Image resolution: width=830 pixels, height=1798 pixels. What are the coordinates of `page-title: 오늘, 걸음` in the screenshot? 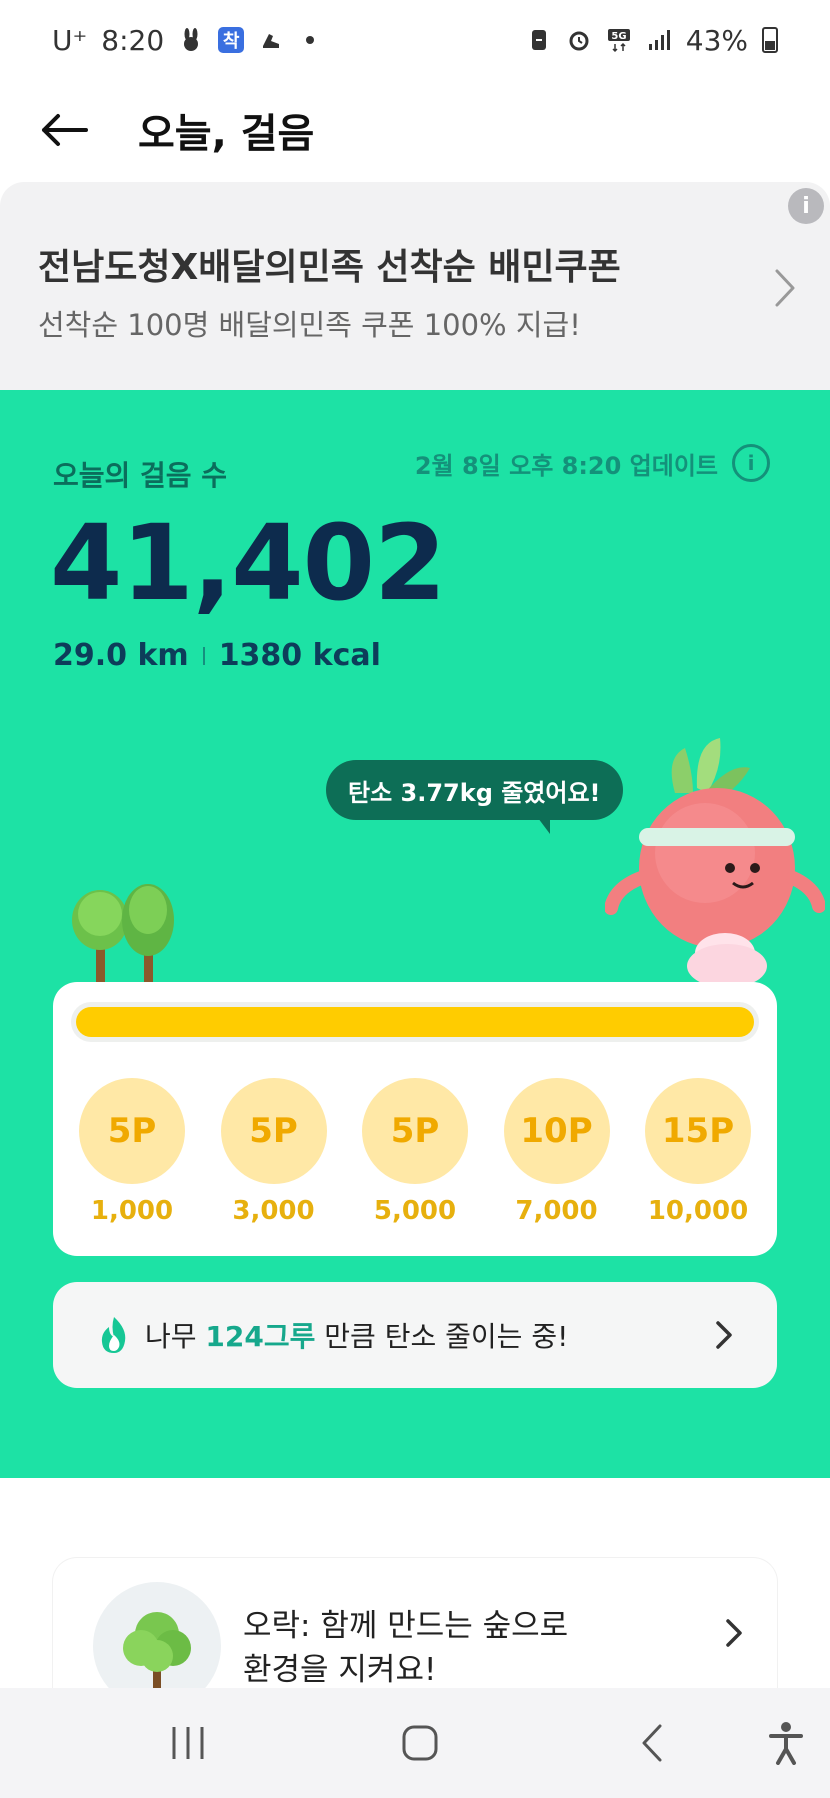 It's located at (226, 134).